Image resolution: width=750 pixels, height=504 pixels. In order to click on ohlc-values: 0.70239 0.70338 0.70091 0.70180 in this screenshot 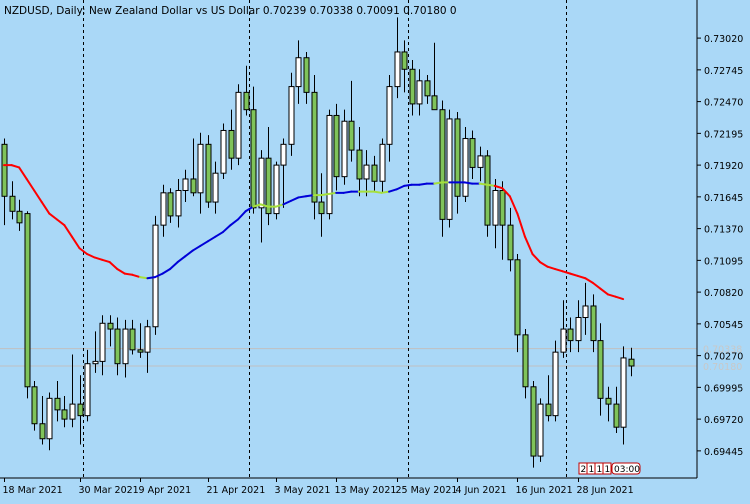, I will do `click(355, 11)`.